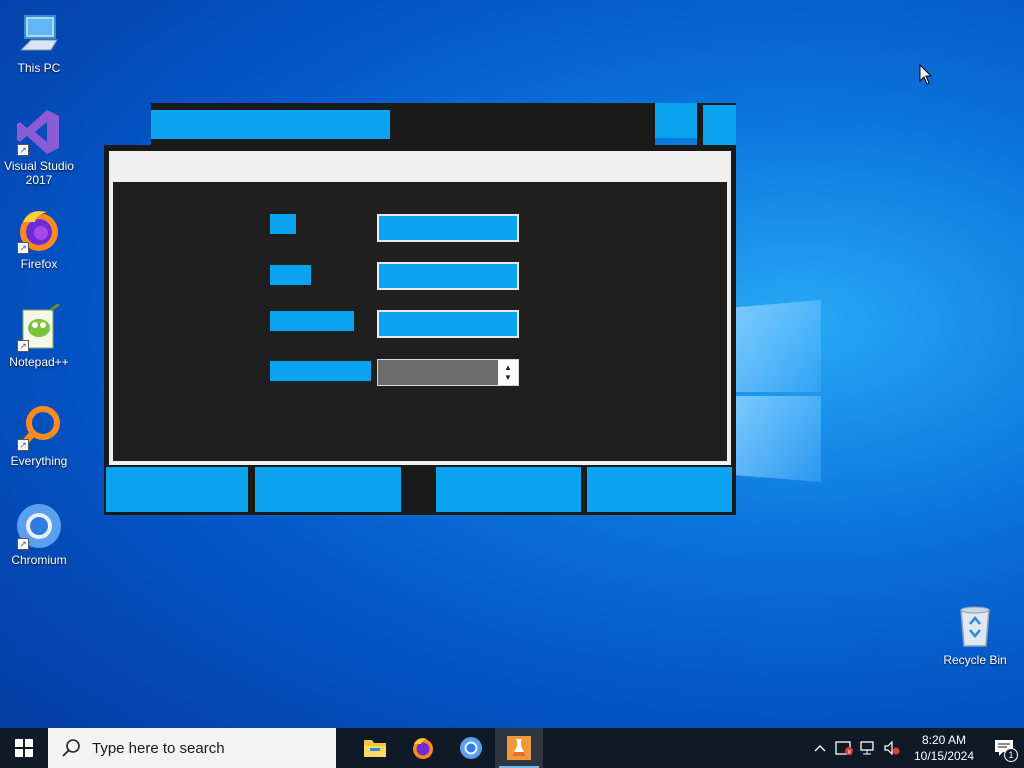 The height and width of the screenshot is (768, 1024). What do you see at coordinates (448, 372) in the screenshot?
I see `form-spin-box: ▲ ▼` at bounding box center [448, 372].